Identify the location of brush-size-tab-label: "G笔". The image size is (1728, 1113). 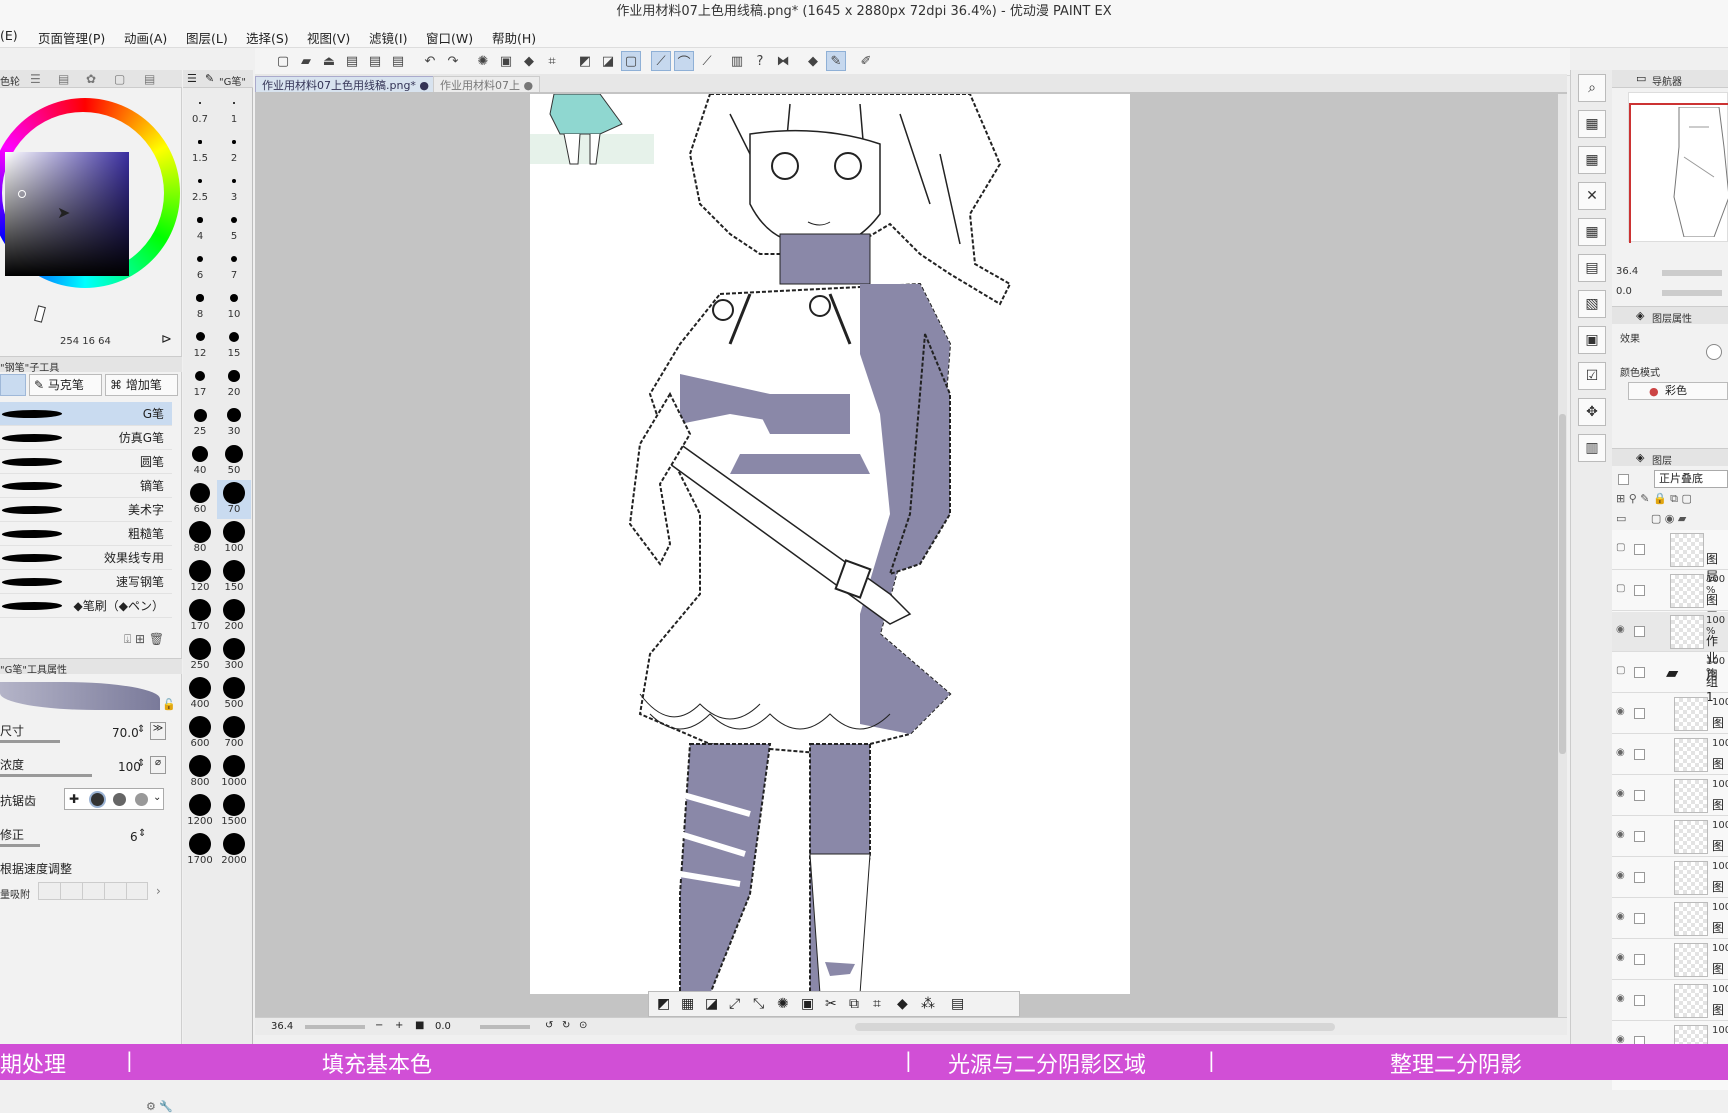
(232, 80).